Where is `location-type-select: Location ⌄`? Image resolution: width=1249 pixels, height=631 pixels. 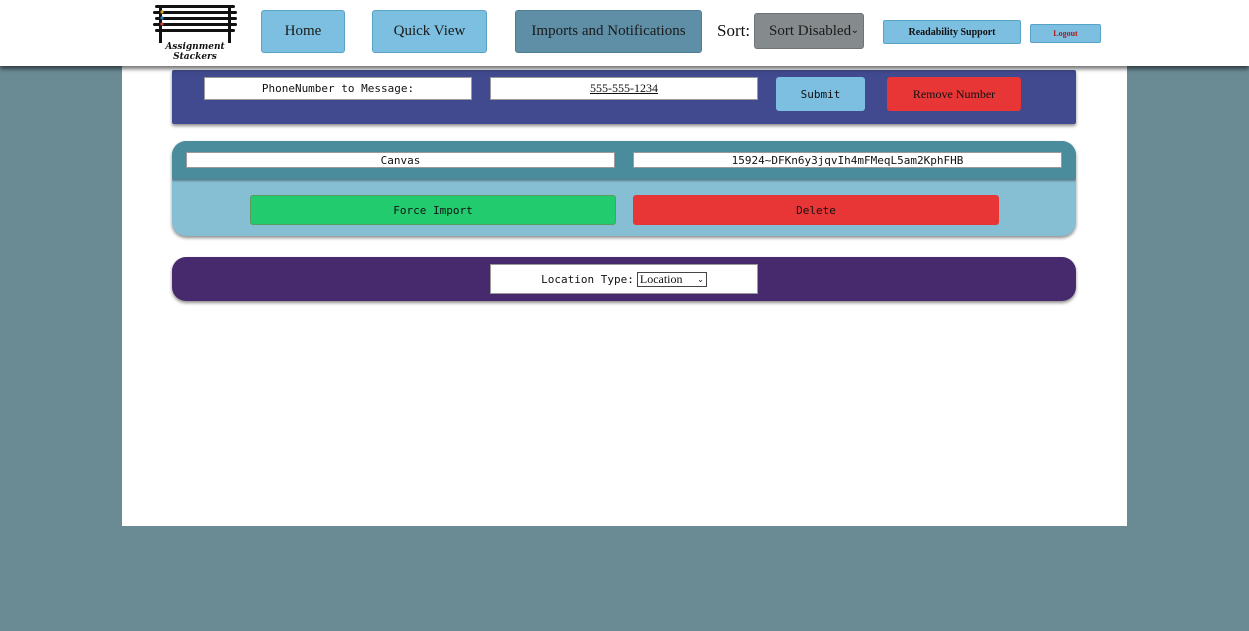 location-type-select: Location ⌄ is located at coordinates (671, 279).